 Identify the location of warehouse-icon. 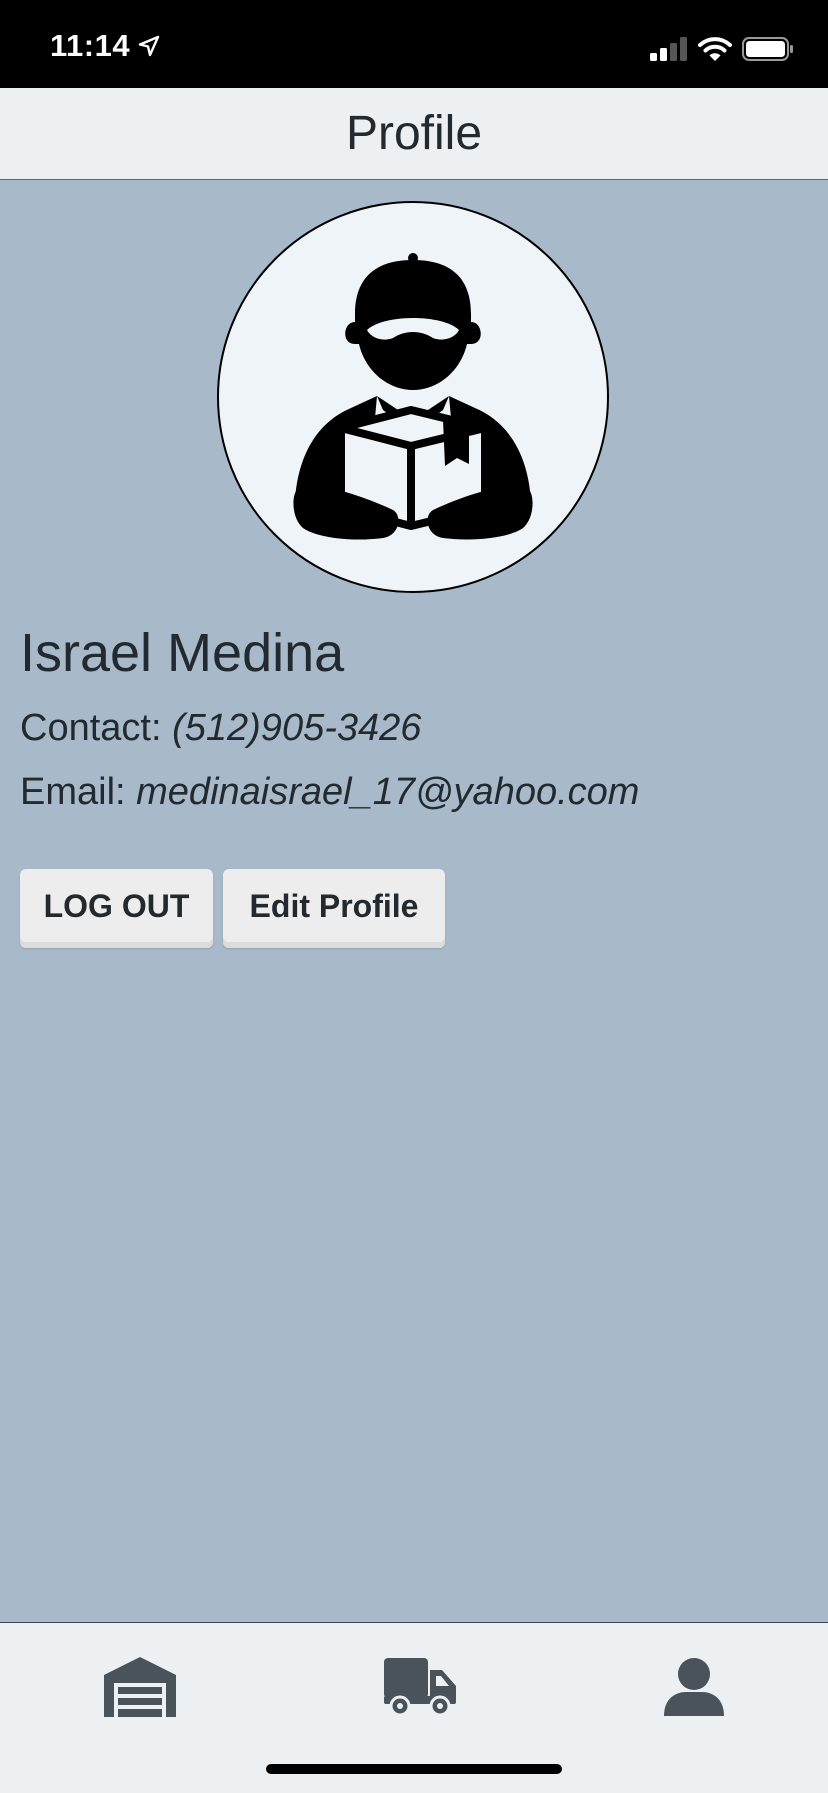
(140, 1687).